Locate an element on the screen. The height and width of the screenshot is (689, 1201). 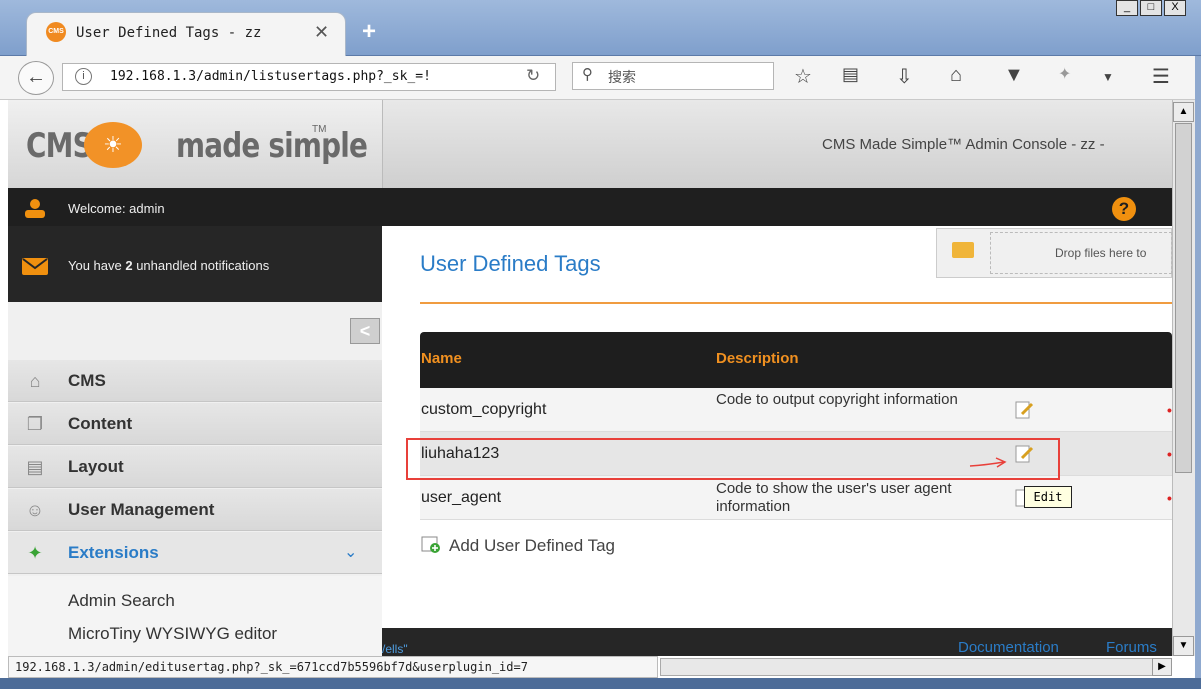
sidebar-item-cms is located at coordinates (195, 381).